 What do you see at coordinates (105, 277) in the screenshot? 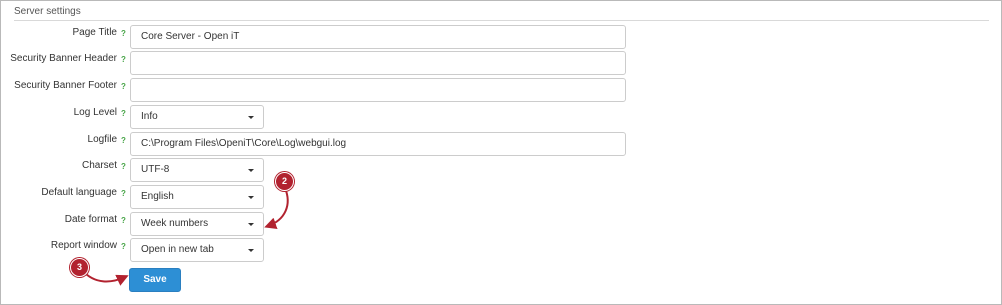
I see `callout-arrow-step3` at bounding box center [105, 277].